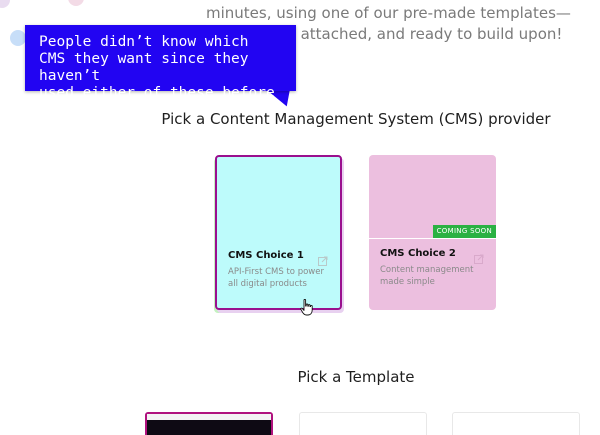 The height and width of the screenshot is (435, 600). What do you see at coordinates (209, 417) in the screenshot?
I see `thumbnail-browser-bar` at bounding box center [209, 417].